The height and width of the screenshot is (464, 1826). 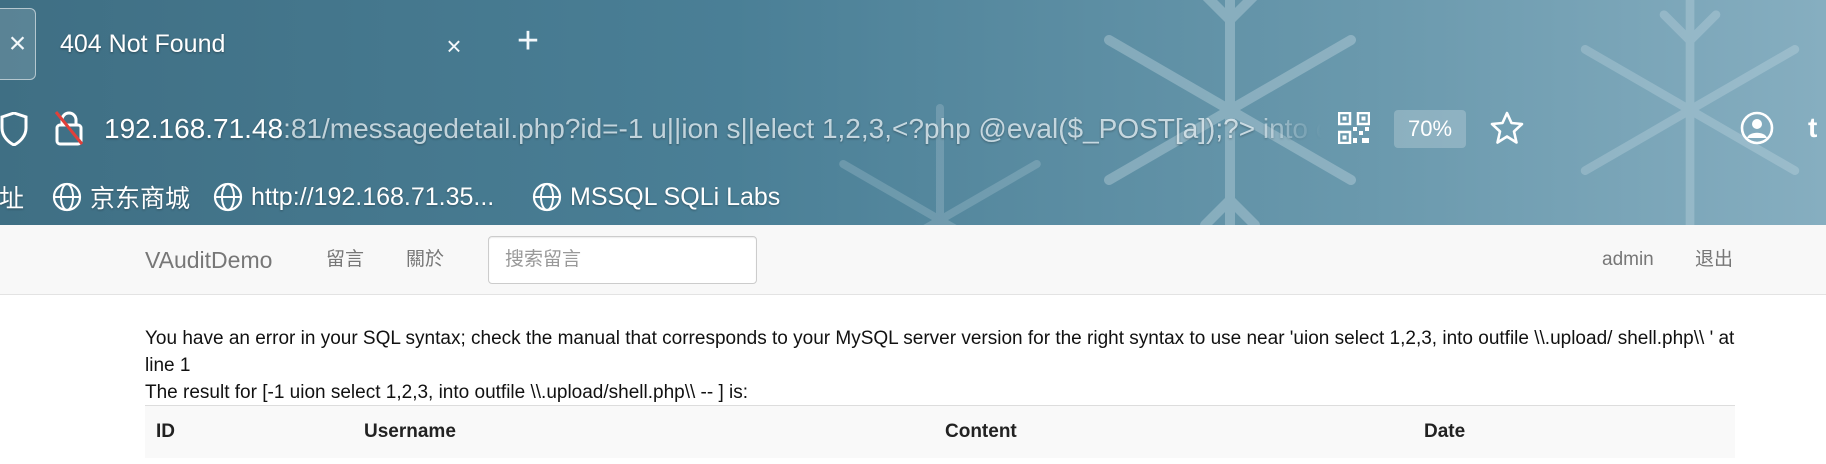 I want to click on bookmark-label: 网址, so click(x=12, y=199).